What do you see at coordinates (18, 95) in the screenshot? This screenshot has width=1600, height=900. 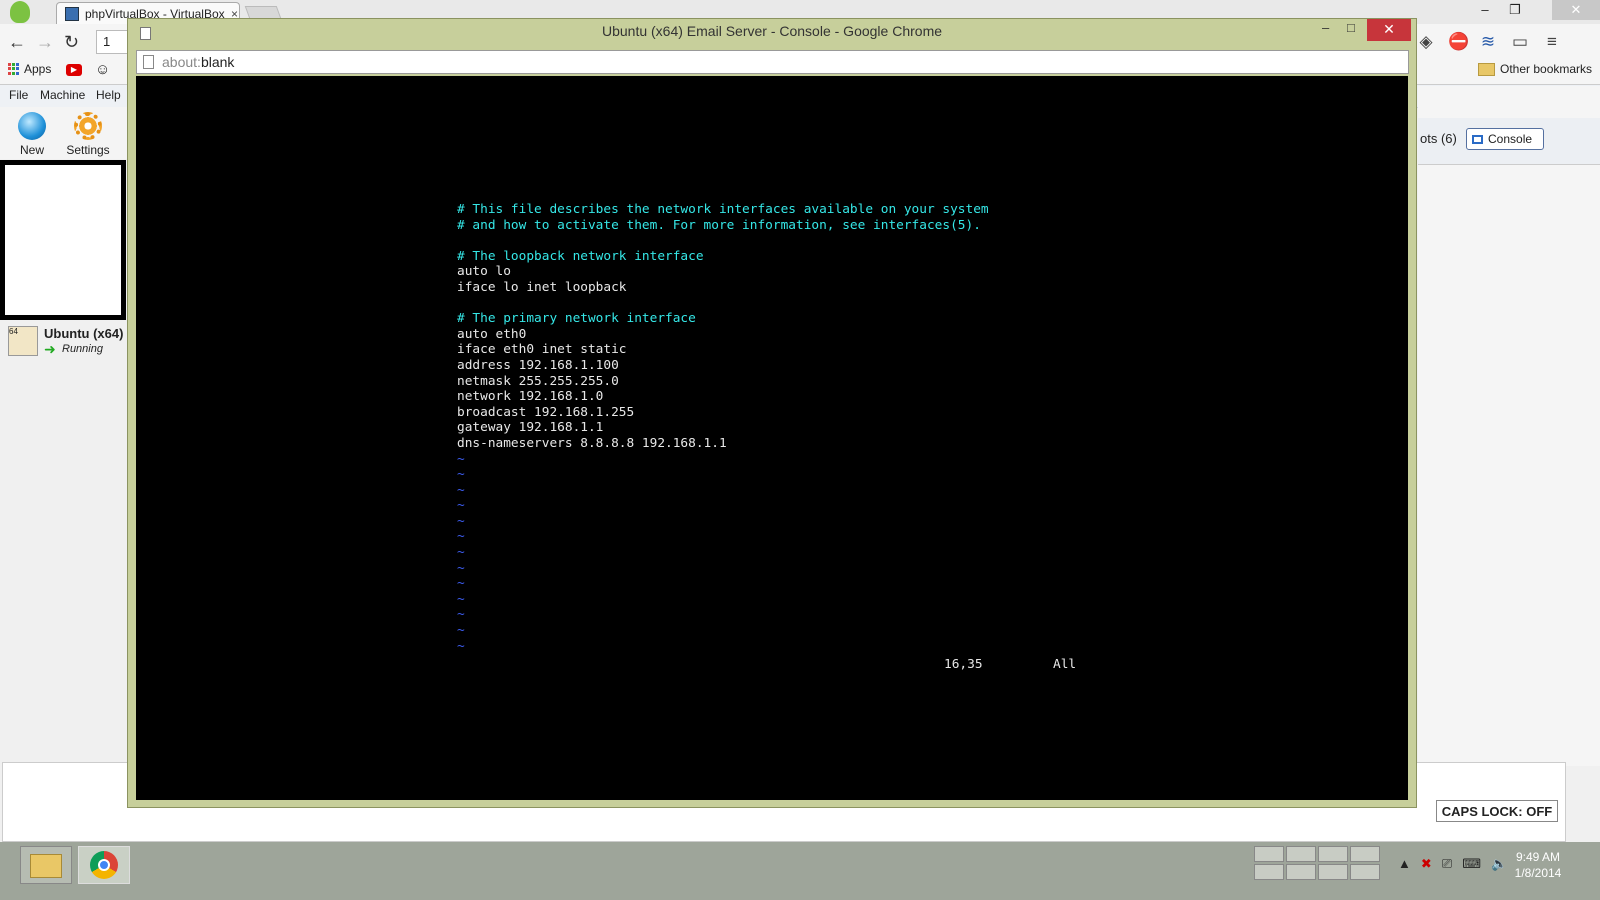 I see `menu-file: File` at bounding box center [18, 95].